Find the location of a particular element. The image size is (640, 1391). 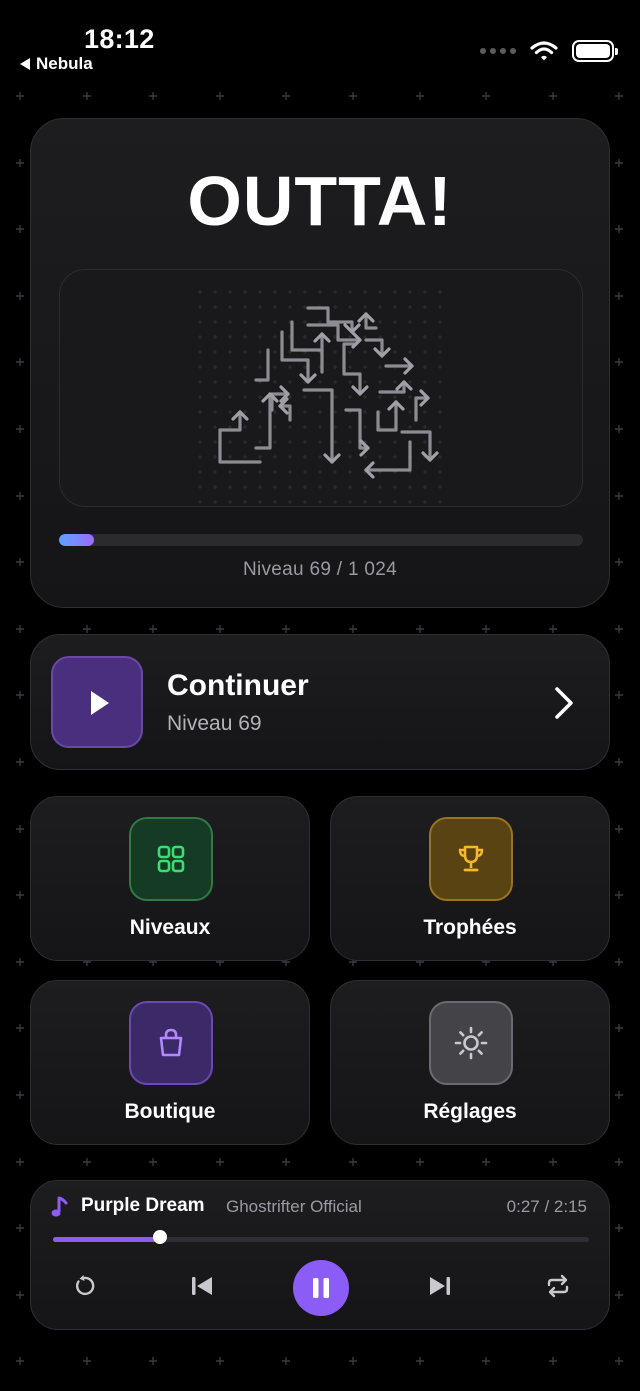

track-progress-fill is located at coordinates (107, 1239).